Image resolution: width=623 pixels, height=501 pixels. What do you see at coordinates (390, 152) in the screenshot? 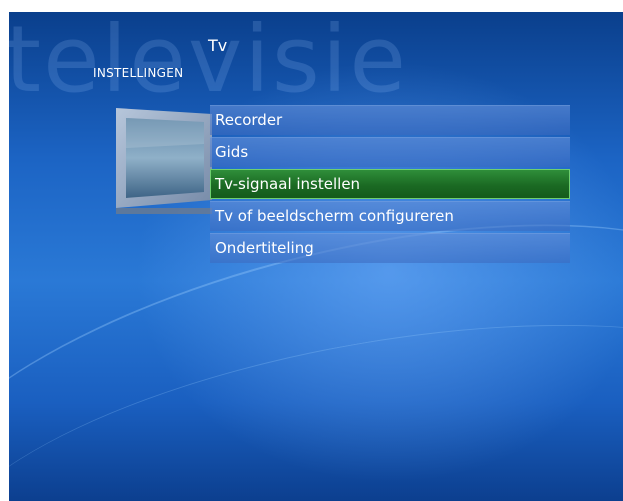
I see `menu-item-guide: Gids` at bounding box center [390, 152].